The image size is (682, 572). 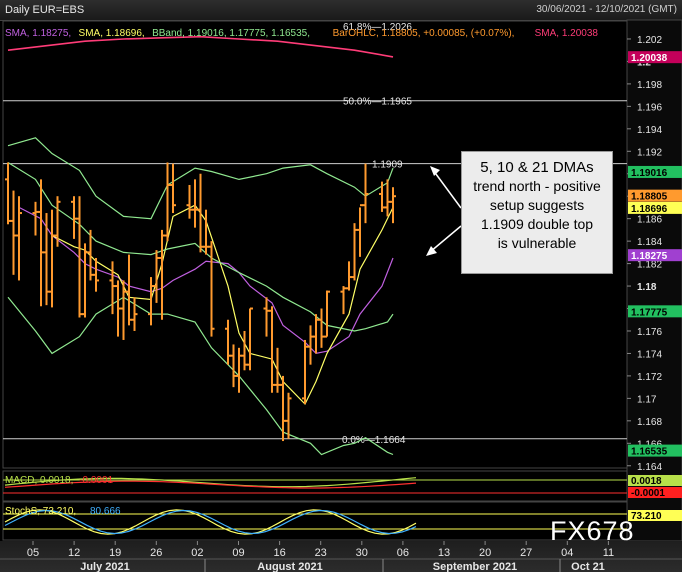 What do you see at coordinates (197, 553) in the screenshot?
I see `time-tick-label: 02` at bounding box center [197, 553].